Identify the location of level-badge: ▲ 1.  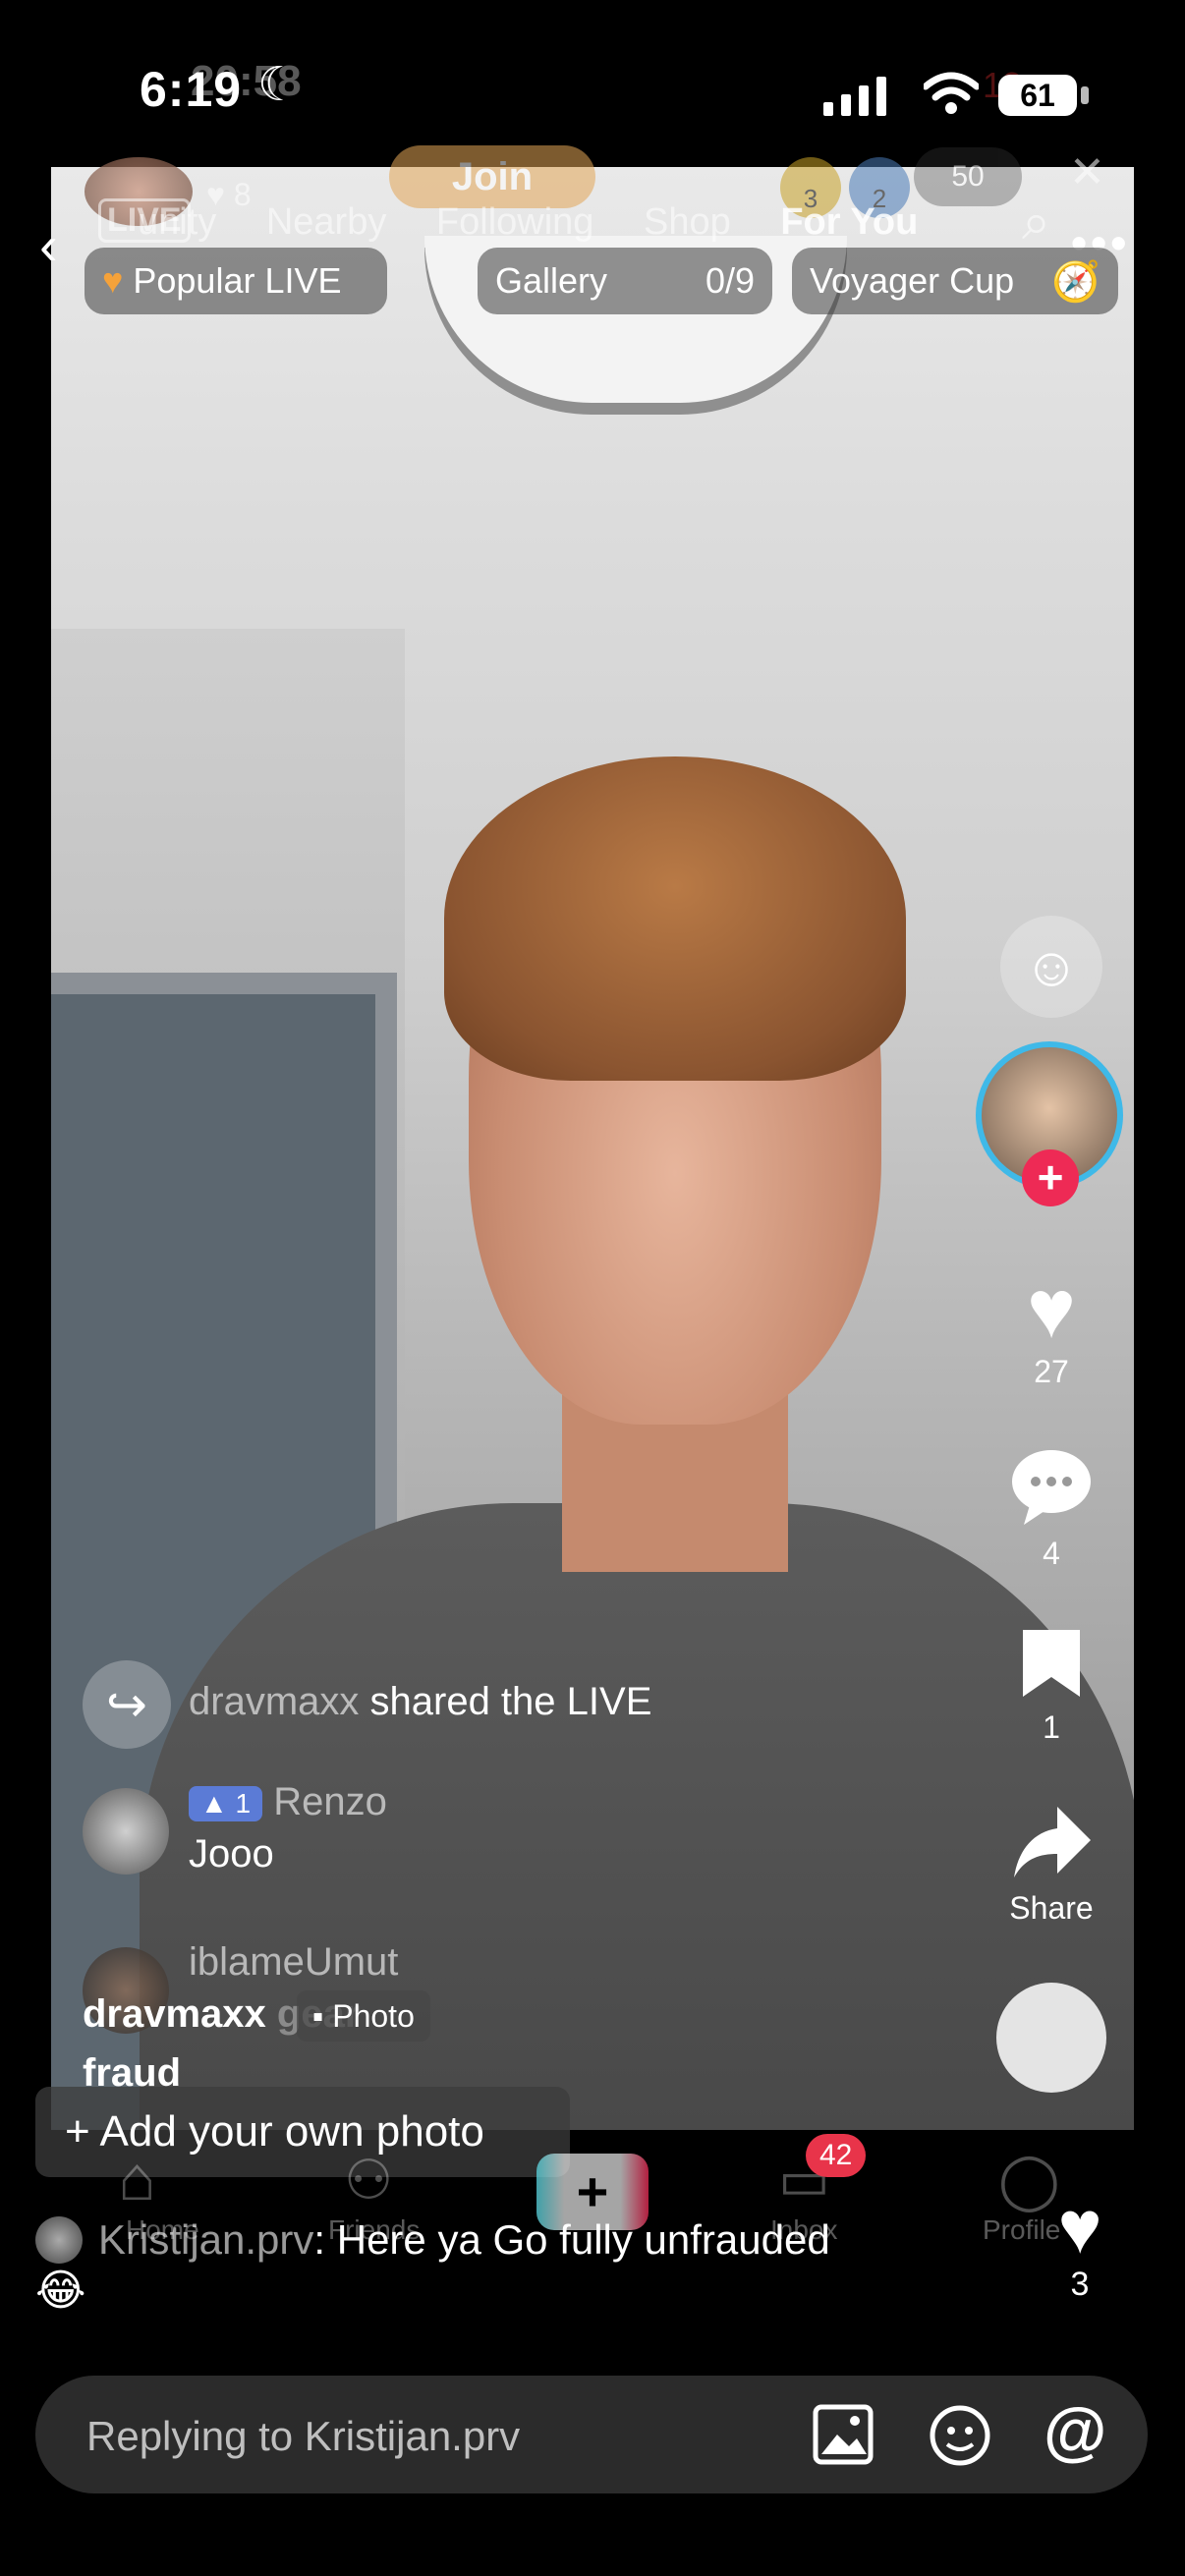
(226, 1804).